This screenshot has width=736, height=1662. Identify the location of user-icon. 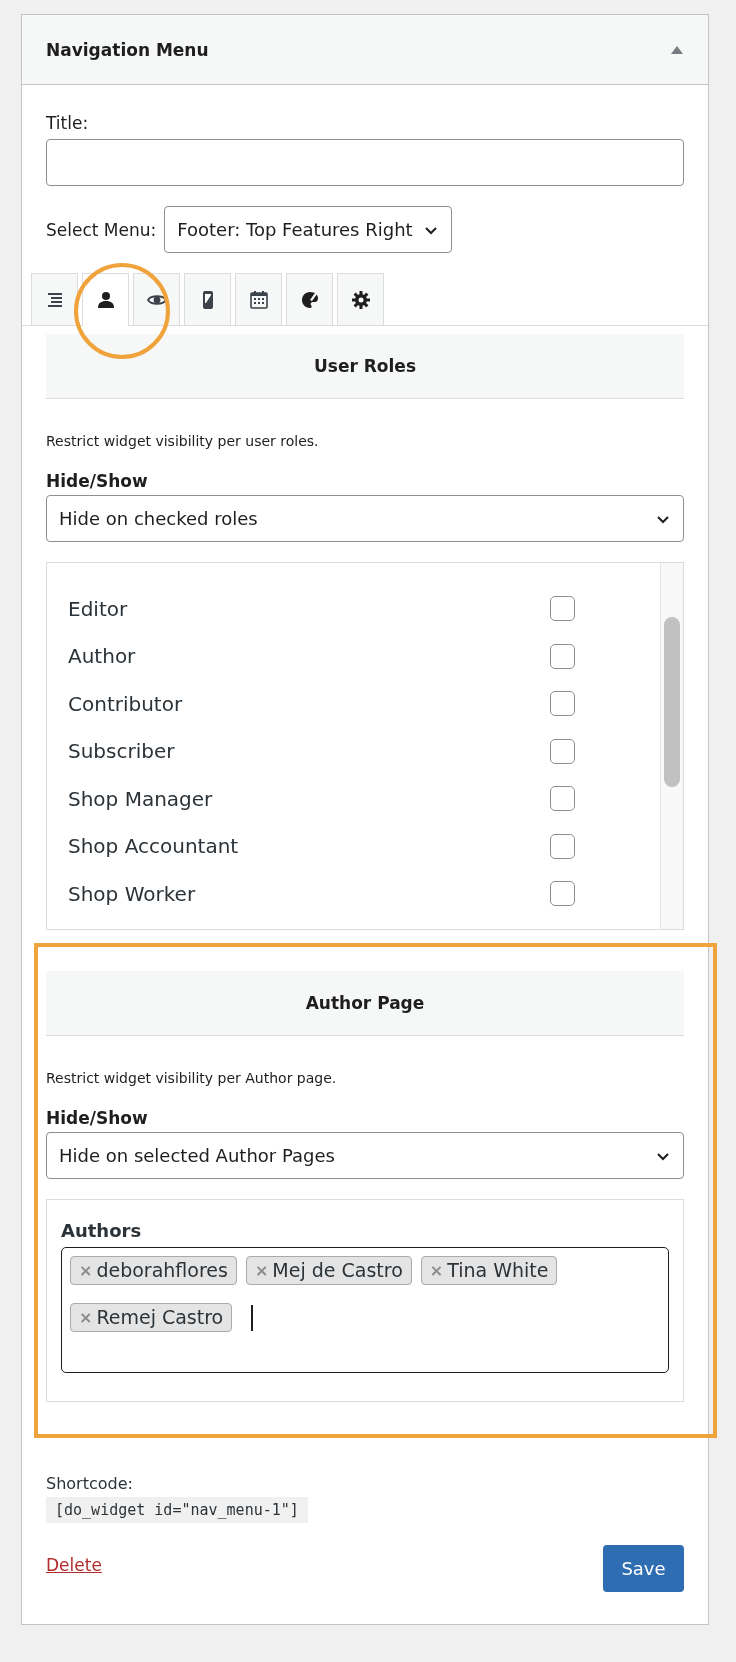
(105, 300).